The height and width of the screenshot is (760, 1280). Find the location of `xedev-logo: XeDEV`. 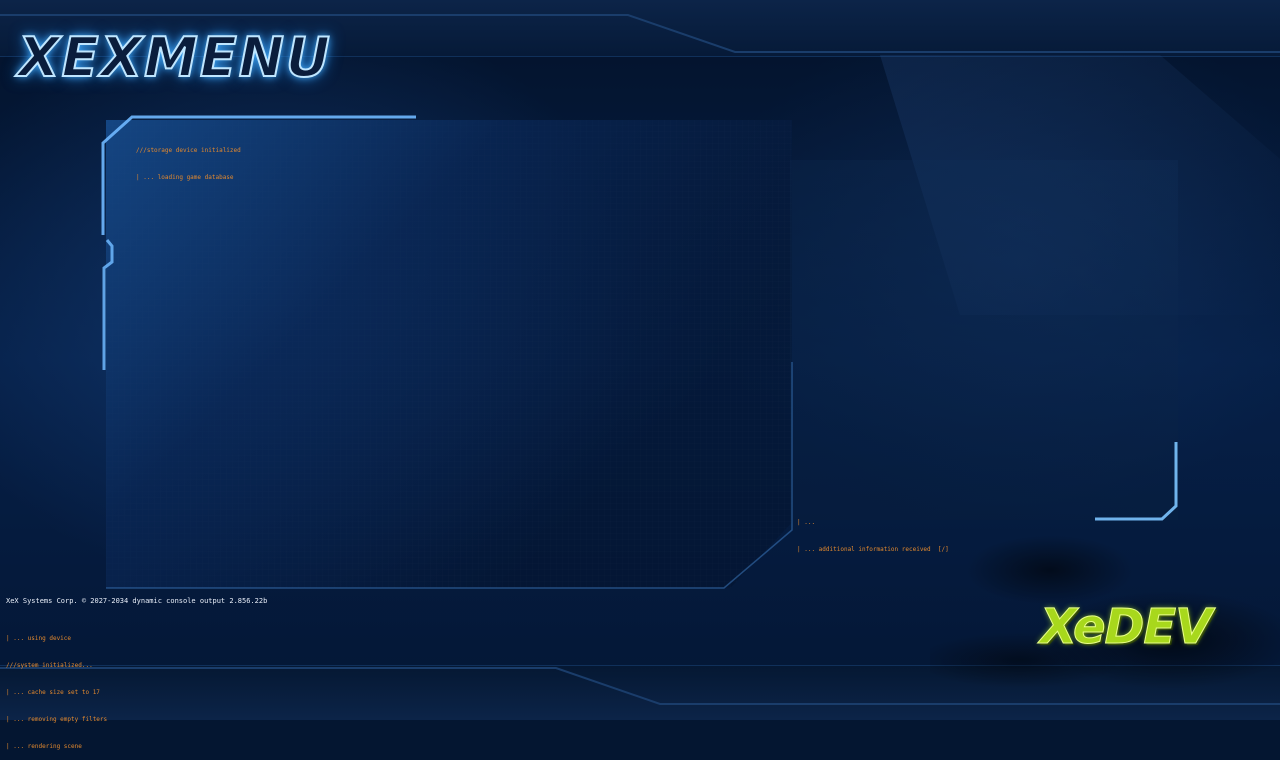

xedev-logo: XeDEV is located at coordinates (1125, 627).